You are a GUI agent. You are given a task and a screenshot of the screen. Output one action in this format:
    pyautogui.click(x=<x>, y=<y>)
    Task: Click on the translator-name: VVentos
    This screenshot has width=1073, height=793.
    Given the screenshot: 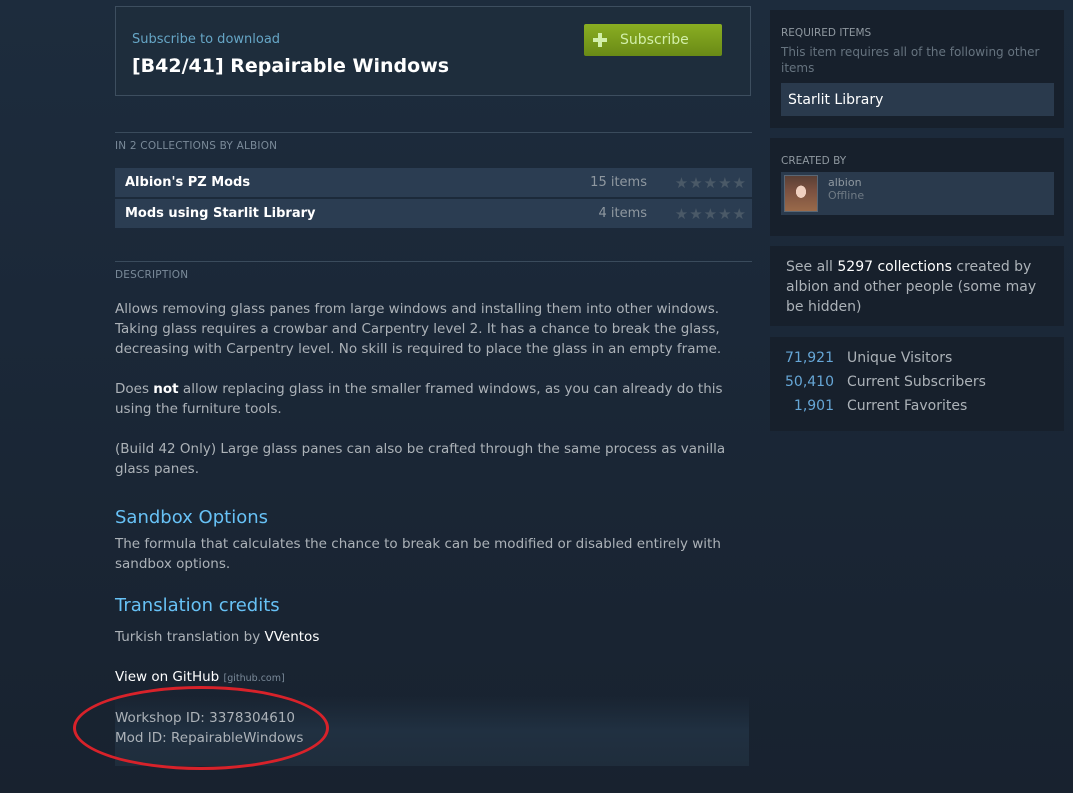 What is the action you would take?
    pyautogui.click(x=292, y=637)
    